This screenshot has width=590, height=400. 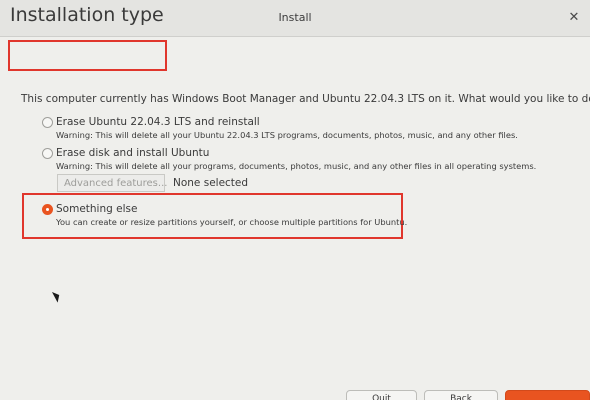 What do you see at coordinates (461, 395) in the screenshot?
I see `back-button: Back` at bounding box center [461, 395].